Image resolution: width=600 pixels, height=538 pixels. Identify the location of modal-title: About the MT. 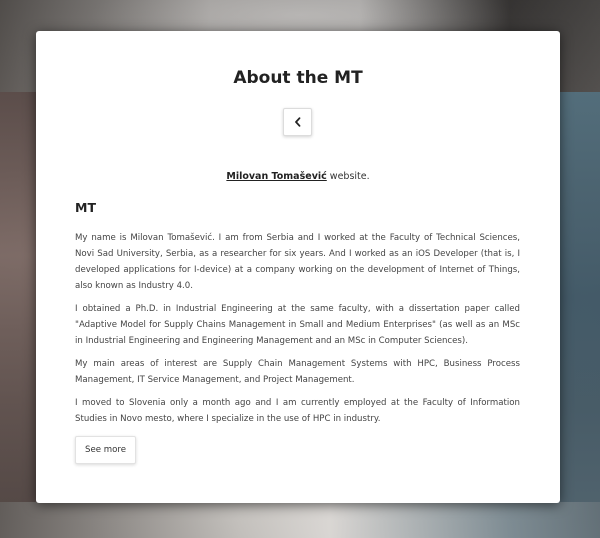
(298, 78).